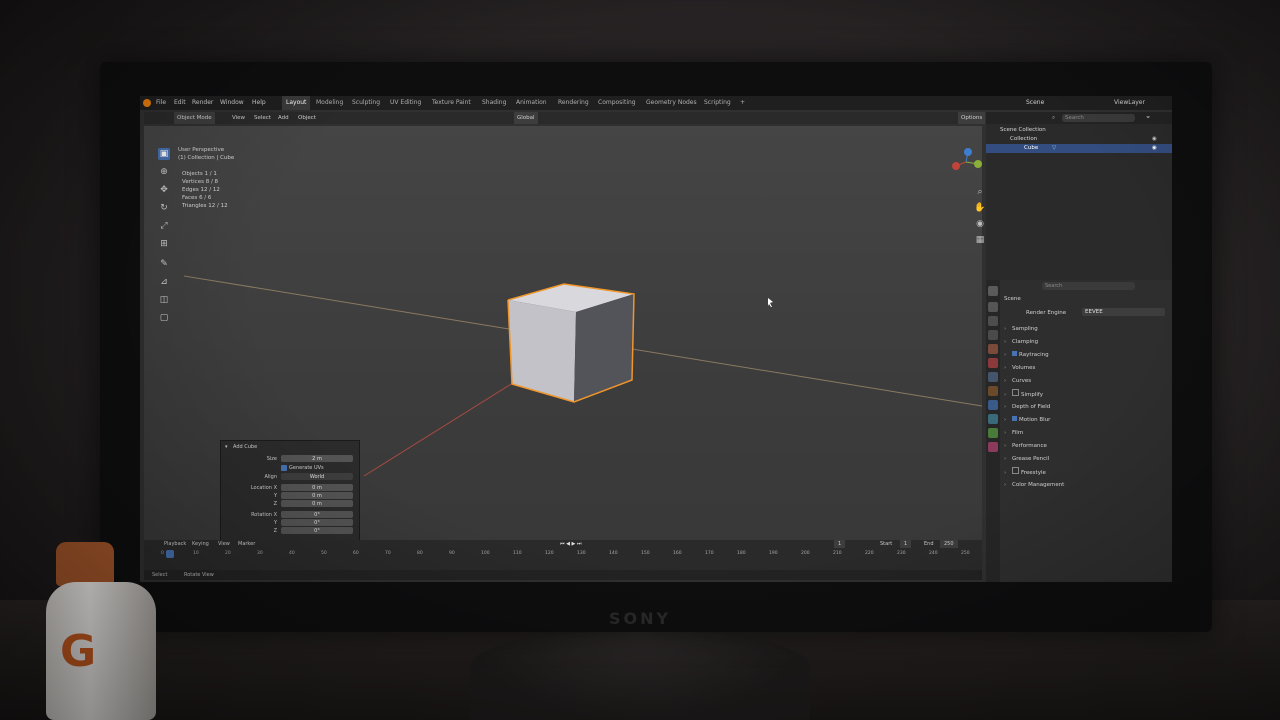 The width and height of the screenshot is (1280, 720). I want to click on menu-window: Window, so click(232, 103).